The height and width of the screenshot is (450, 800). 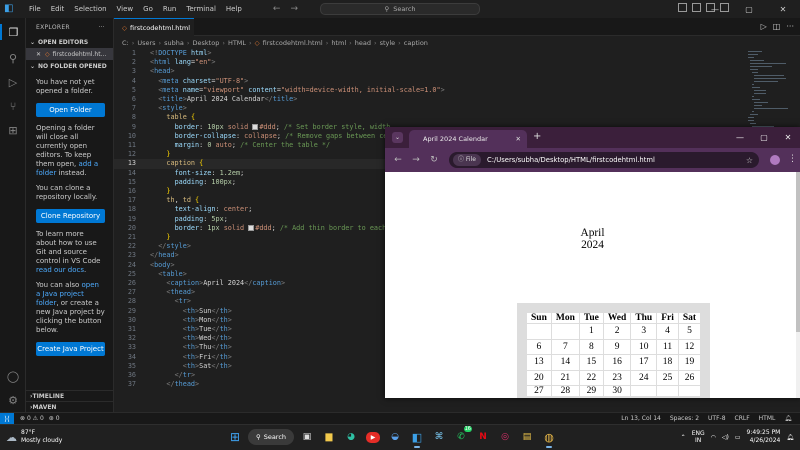 I want to click on menu-go: Go, so click(x=148, y=9).